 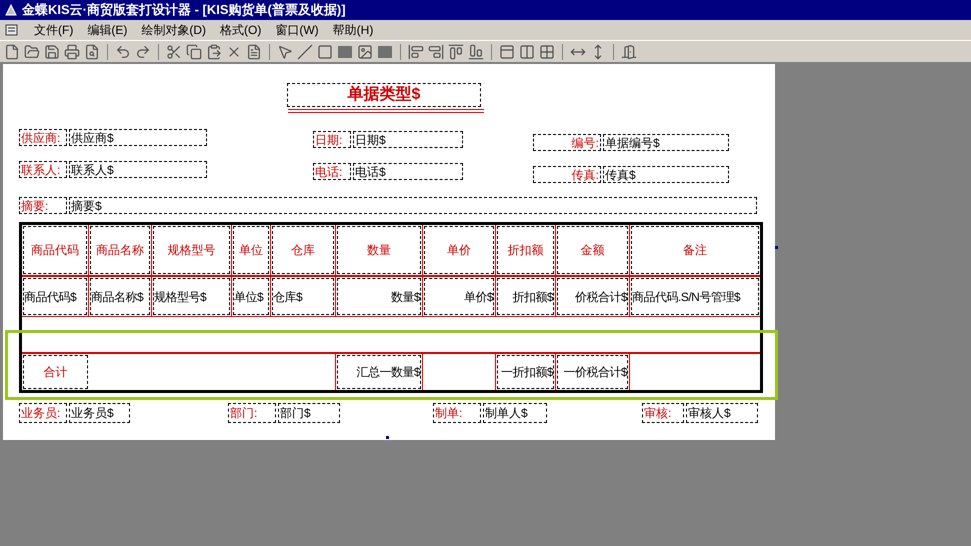 I want to click on field-label: 部门:, so click(x=252, y=413).